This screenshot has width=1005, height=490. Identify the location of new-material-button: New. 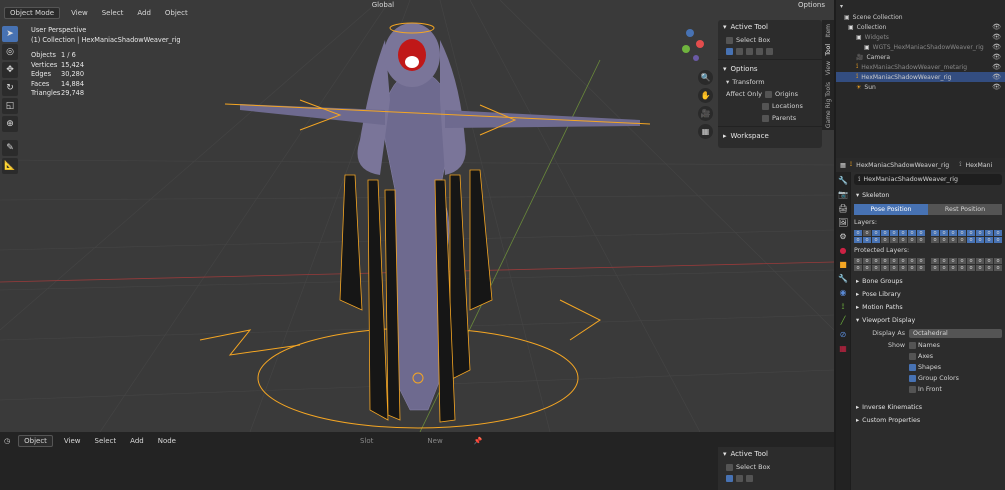
(434, 441).